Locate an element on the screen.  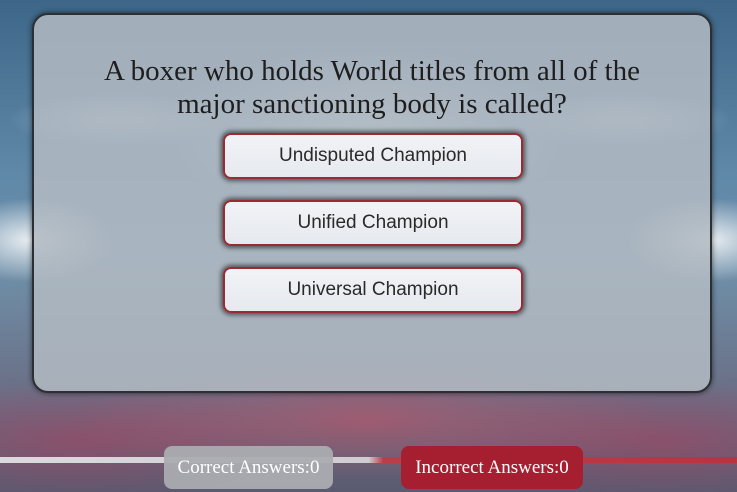
incorrect-answers-counter: Incorrect Answers:0 is located at coordinates (492, 467).